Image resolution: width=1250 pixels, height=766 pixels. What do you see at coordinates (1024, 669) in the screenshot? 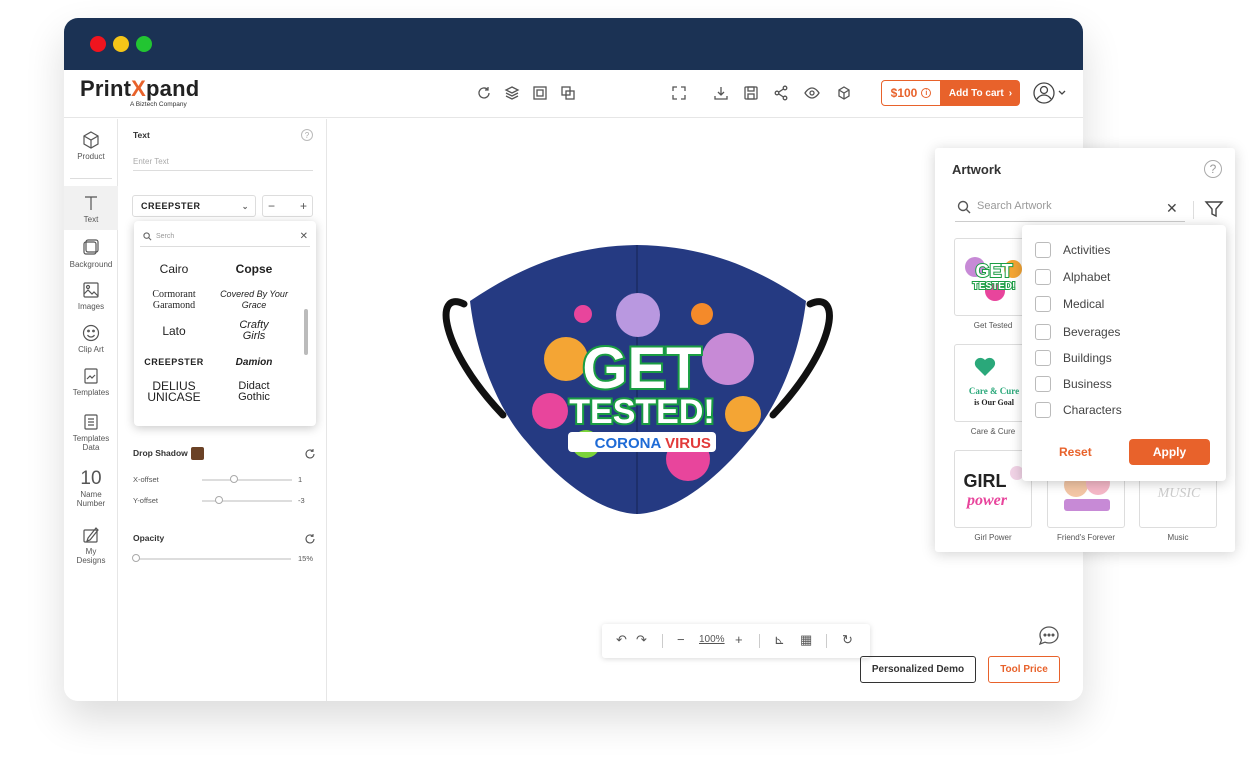
I see `tool-price-button: Tool Price` at bounding box center [1024, 669].